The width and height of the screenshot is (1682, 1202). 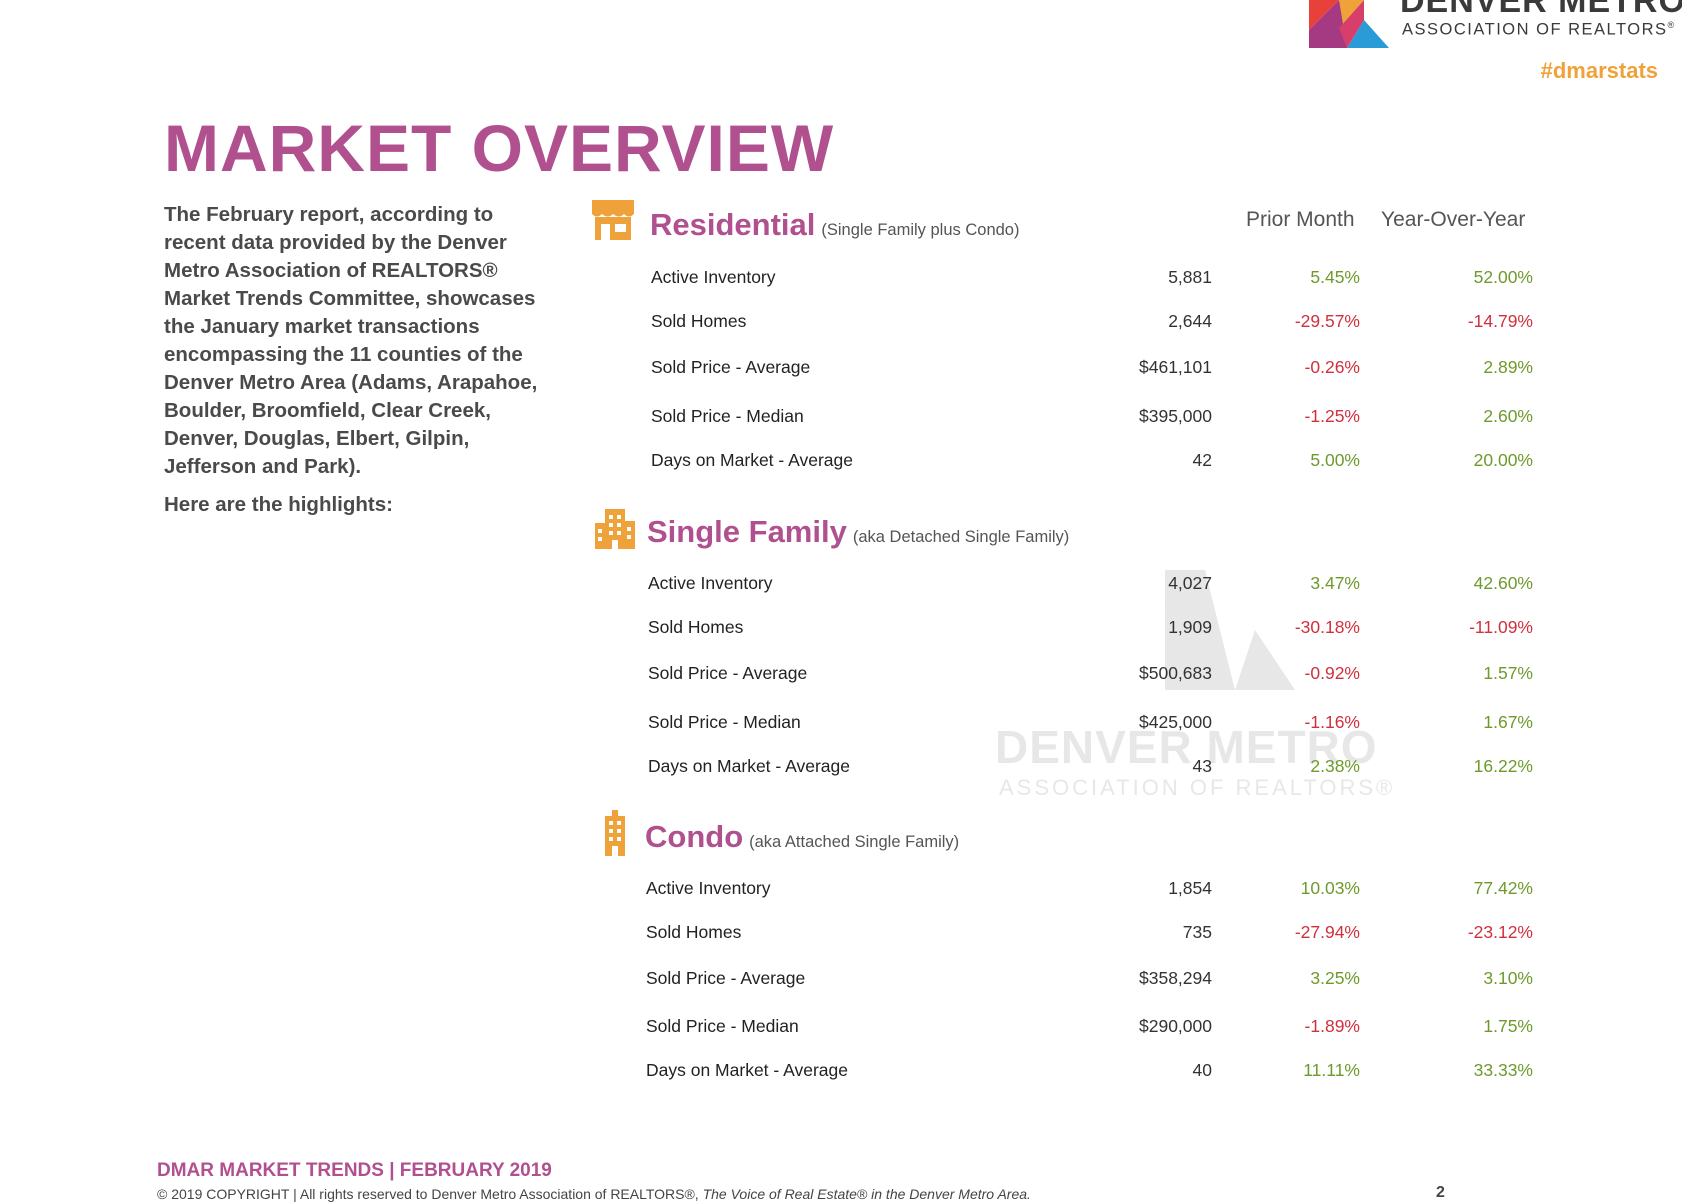 I want to click on row-prior-month: 5.45%, so click(x=1335, y=277).